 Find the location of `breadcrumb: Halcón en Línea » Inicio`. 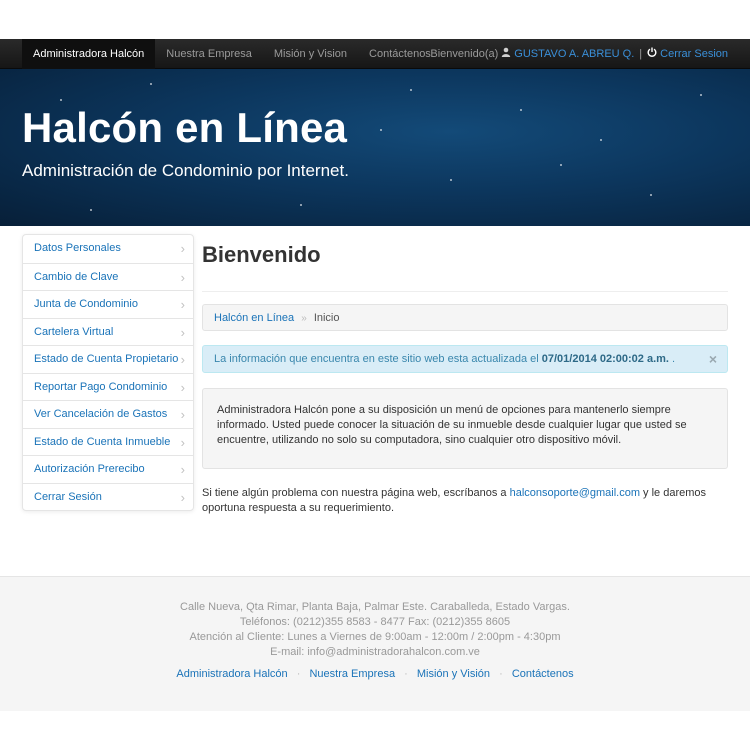

breadcrumb: Halcón en Línea » Inicio is located at coordinates (465, 317).